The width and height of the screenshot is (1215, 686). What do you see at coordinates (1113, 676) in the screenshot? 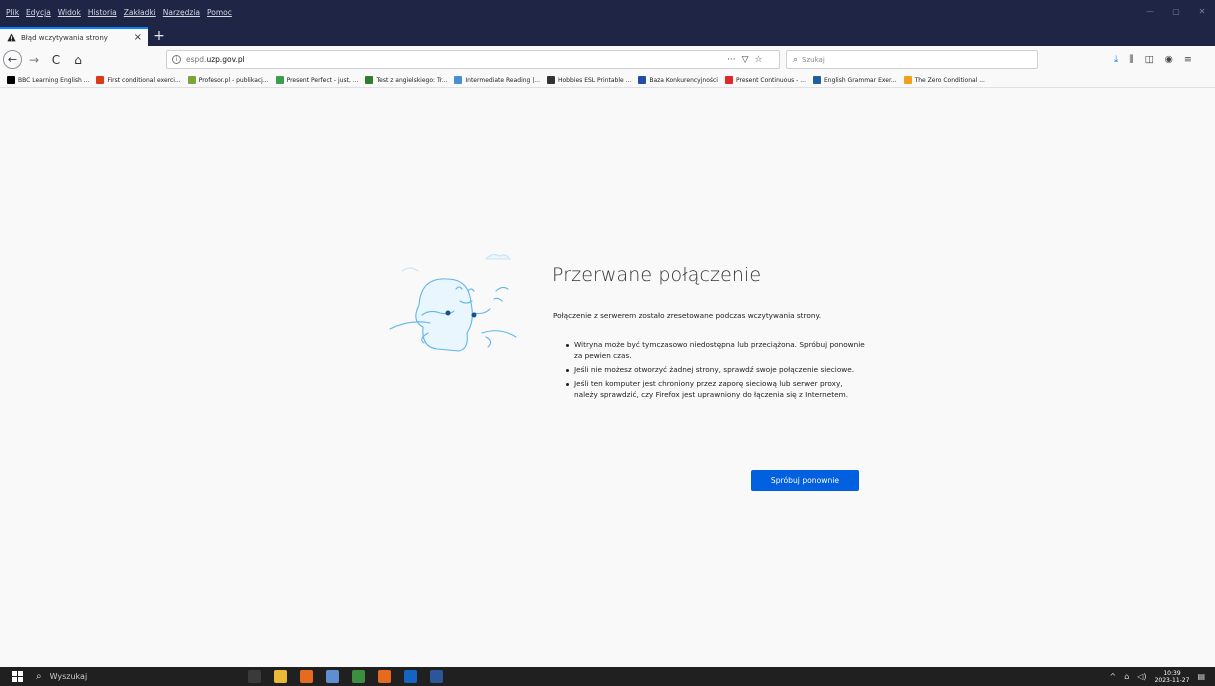
I see `tray-chevron-icon: ^` at bounding box center [1113, 676].